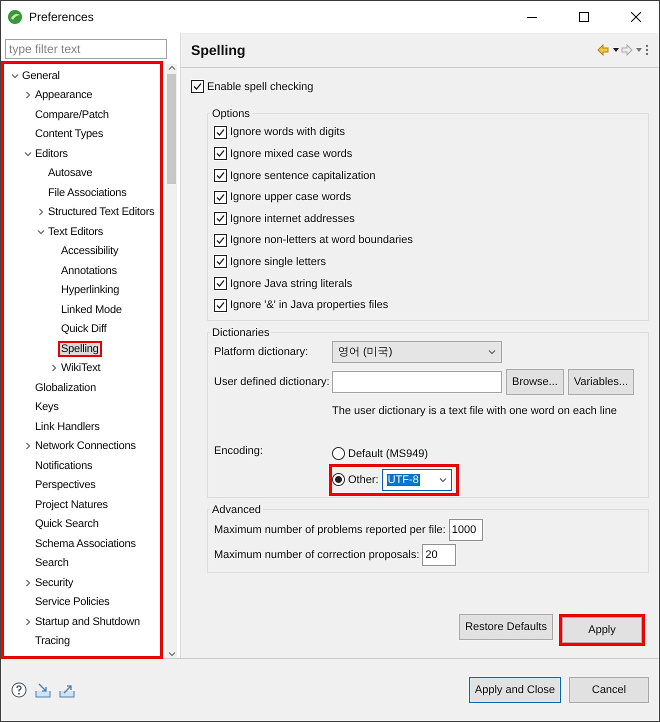 The height and width of the screenshot is (722, 660). What do you see at coordinates (51, 154) in the screenshot?
I see `tree-item: Editors` at bounding box center [51, 154].